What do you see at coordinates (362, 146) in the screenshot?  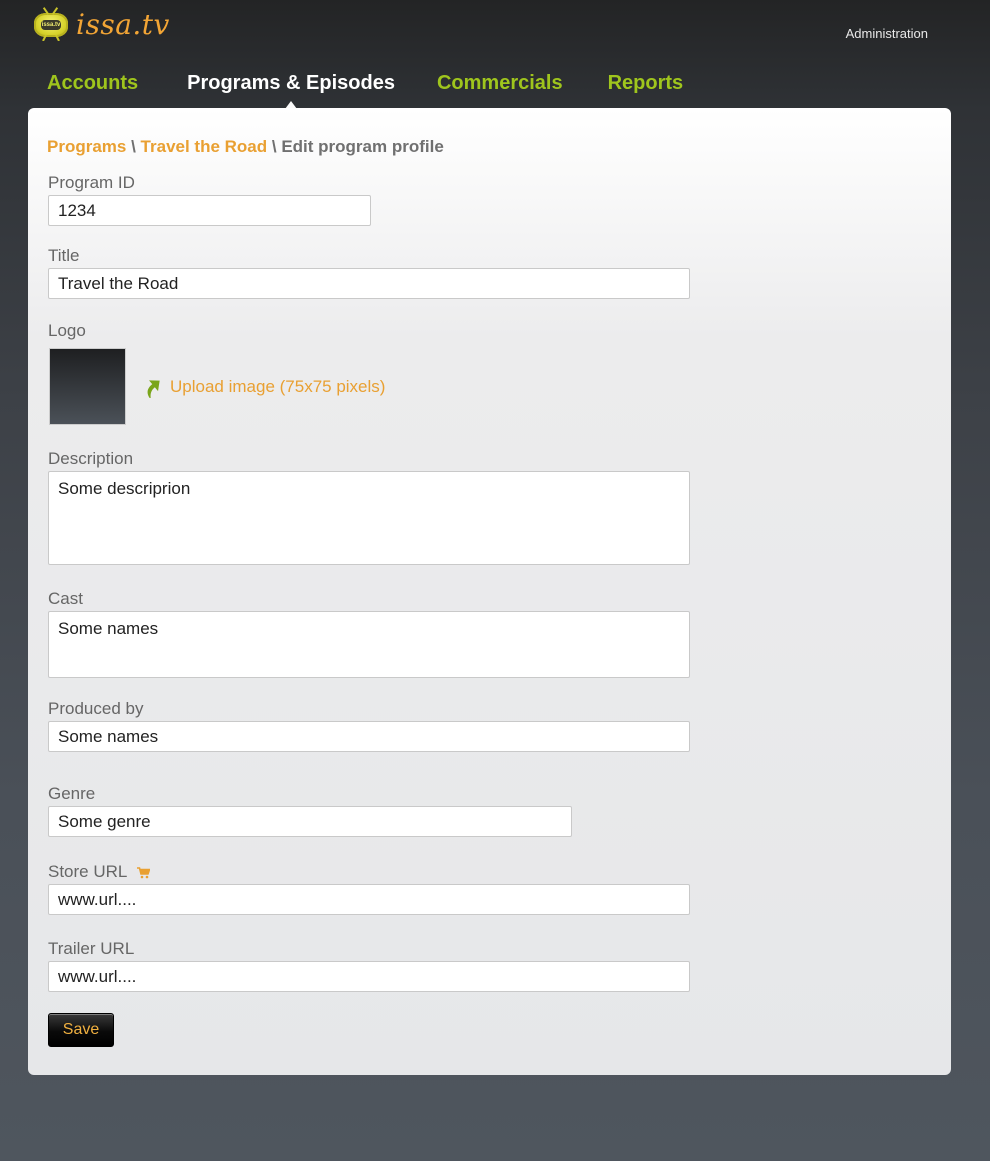 I see `breadcrumb-current: Edit program profile` at bounding box center [362, 146].